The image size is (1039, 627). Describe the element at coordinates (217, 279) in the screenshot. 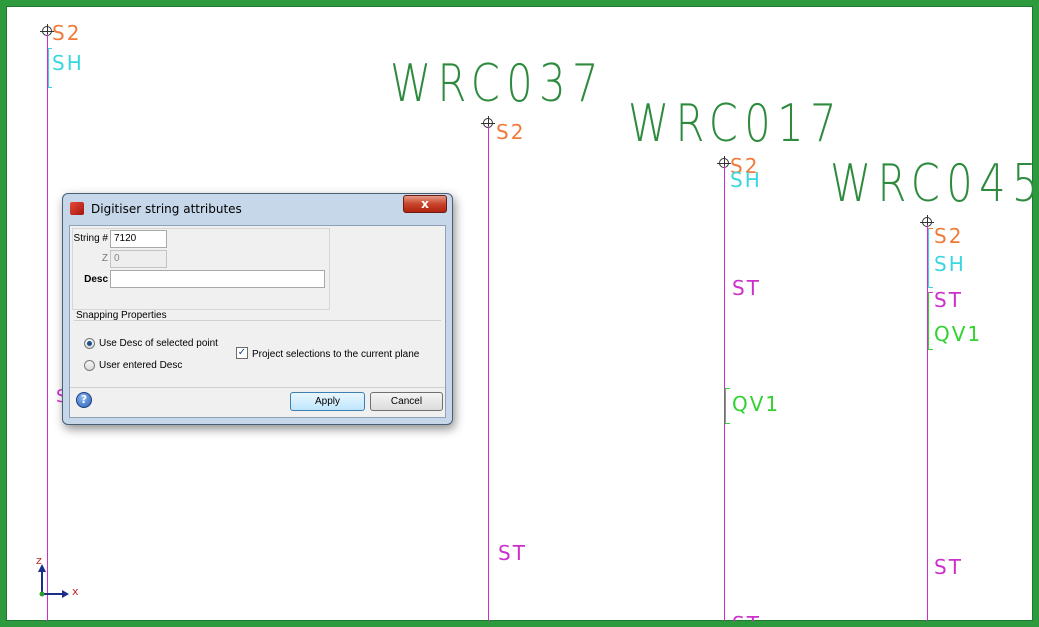

I see `desc-input` at that location.